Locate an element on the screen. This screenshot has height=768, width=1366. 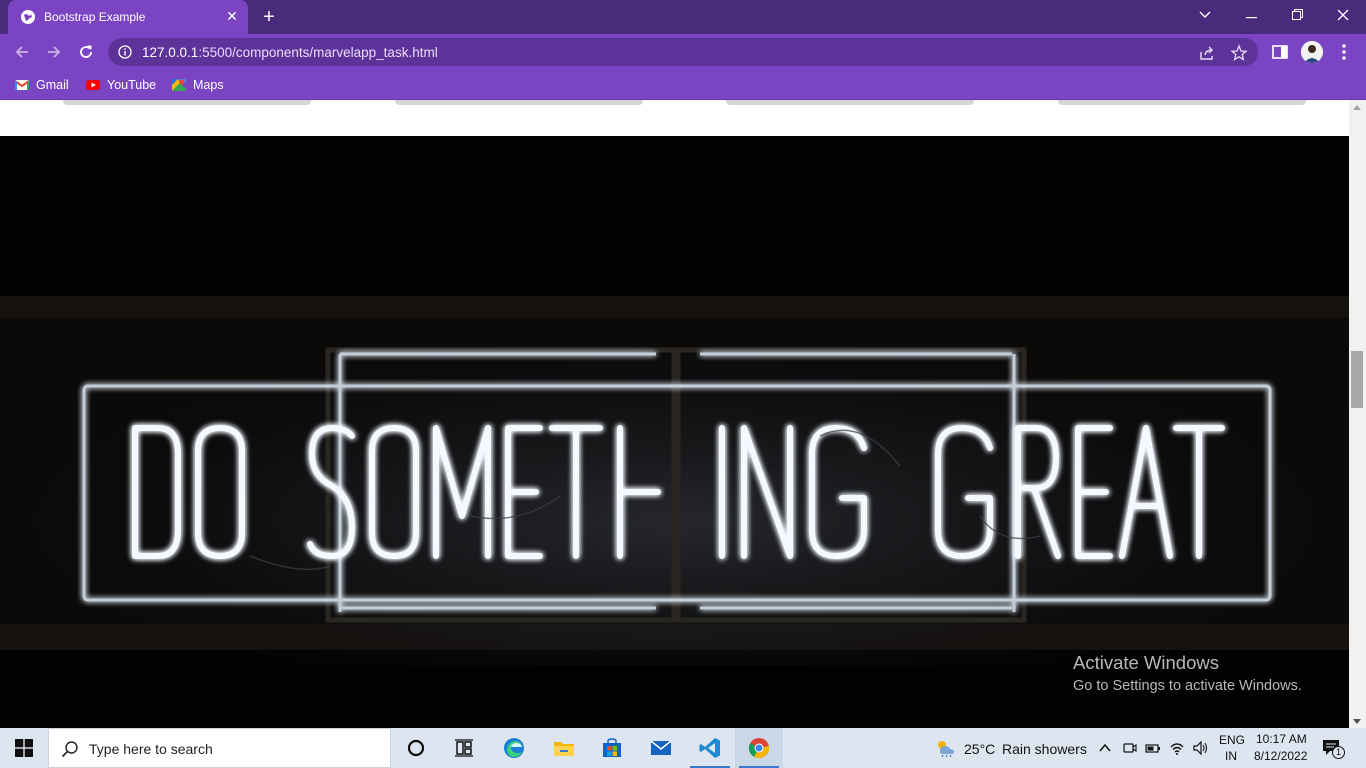
chevron-up-icon is located at coordinates (1105, 748).